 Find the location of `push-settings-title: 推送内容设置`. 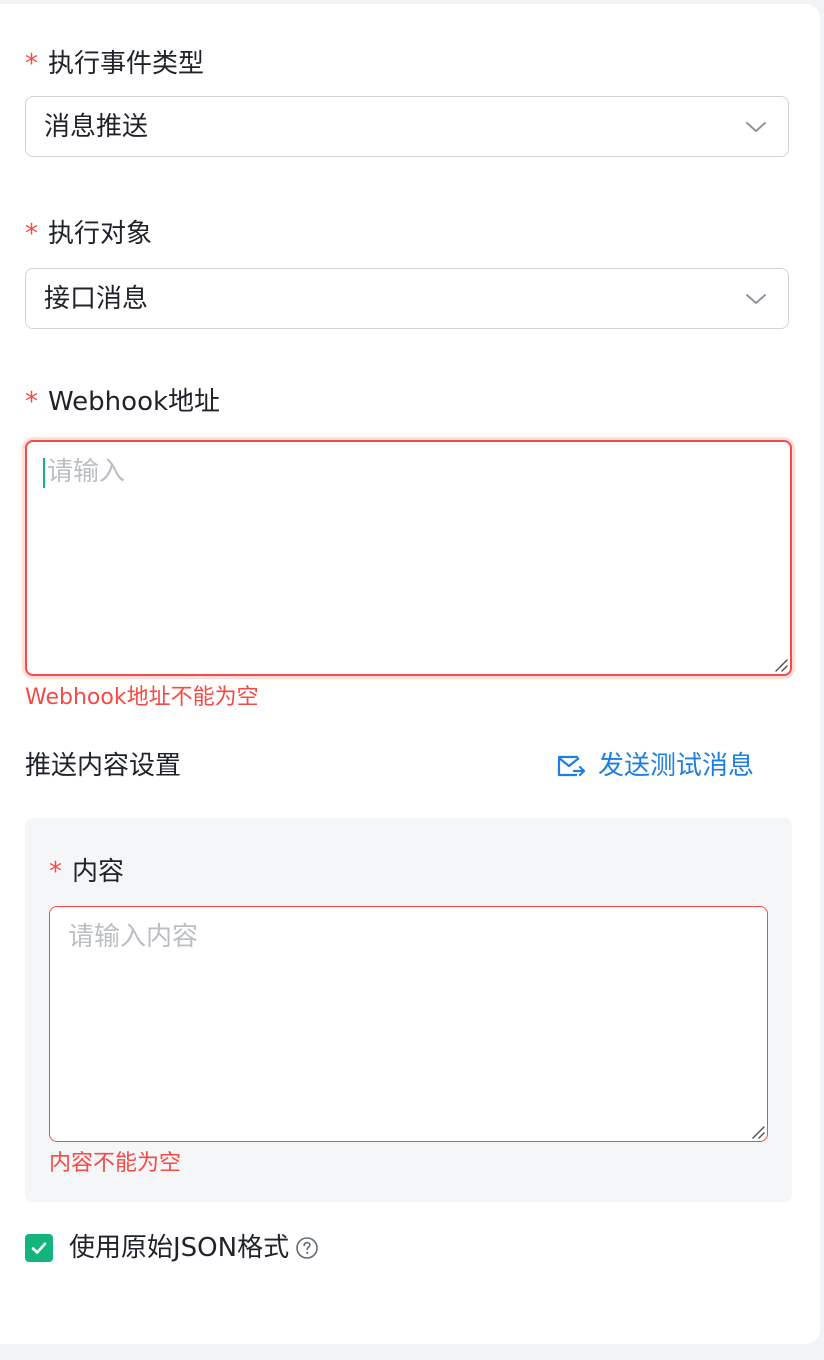

push-settings-title: 推送内容设置 is located at coordinates (103, 766).